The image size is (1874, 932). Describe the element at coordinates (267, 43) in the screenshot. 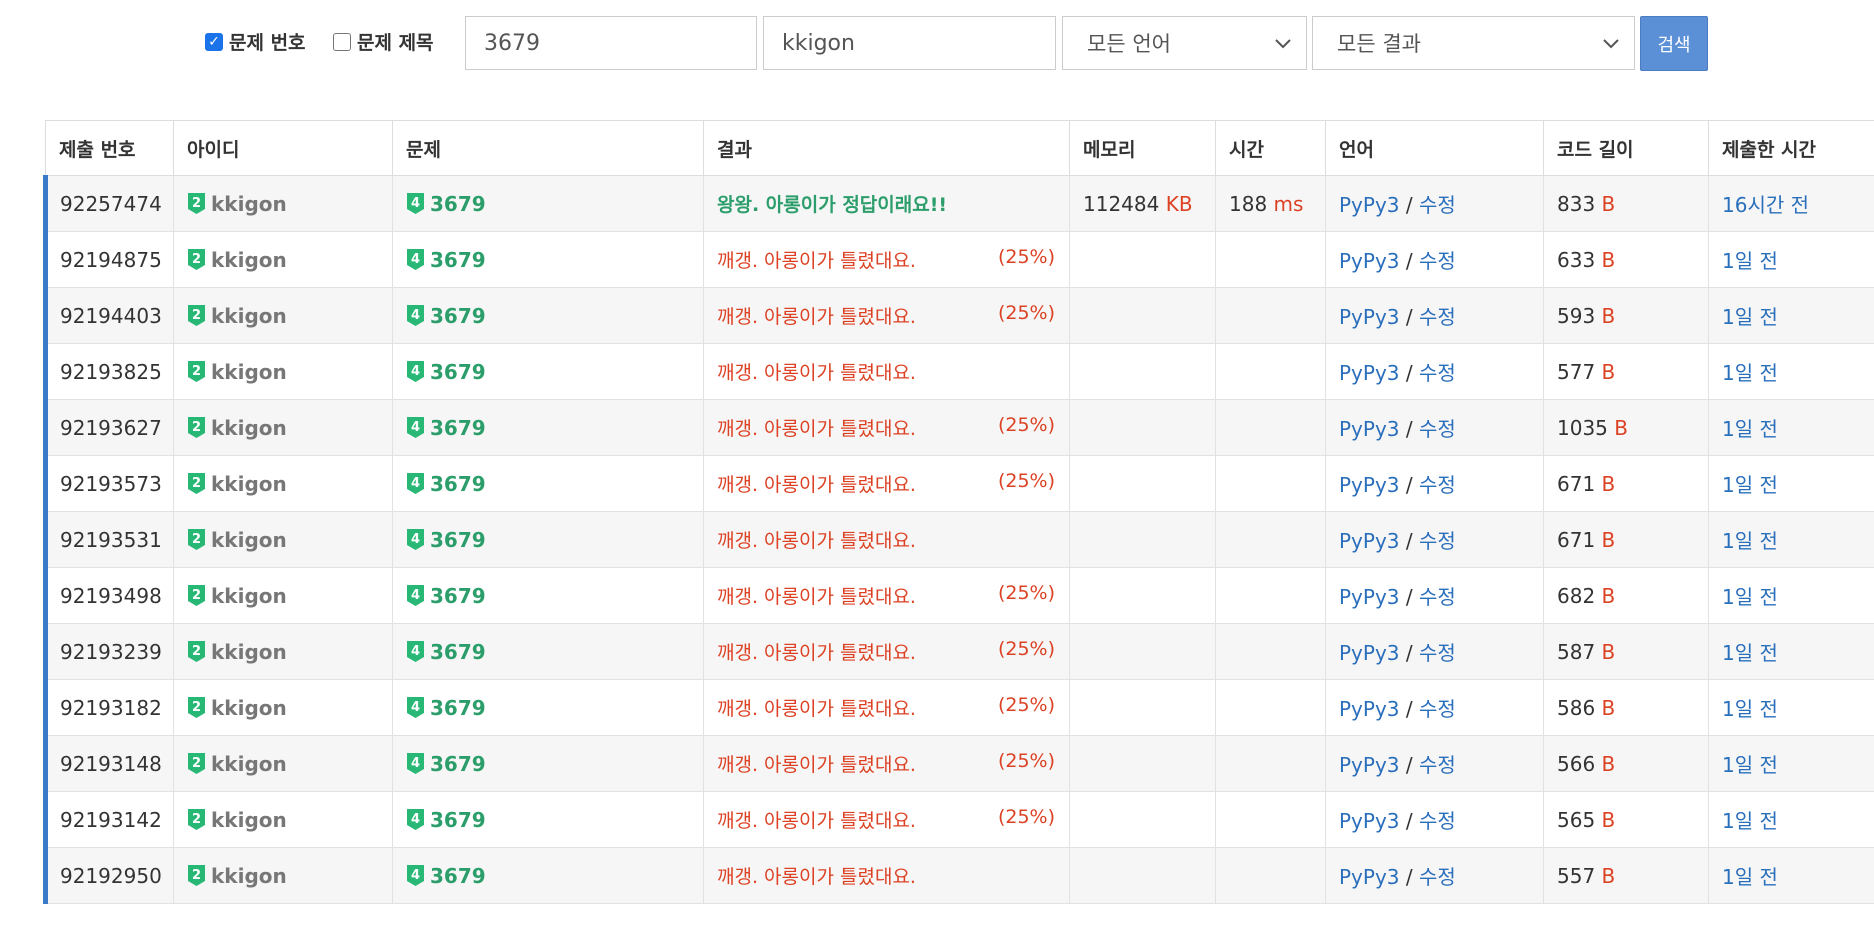

I see `problem-number-label: 문제 번호` at that location.